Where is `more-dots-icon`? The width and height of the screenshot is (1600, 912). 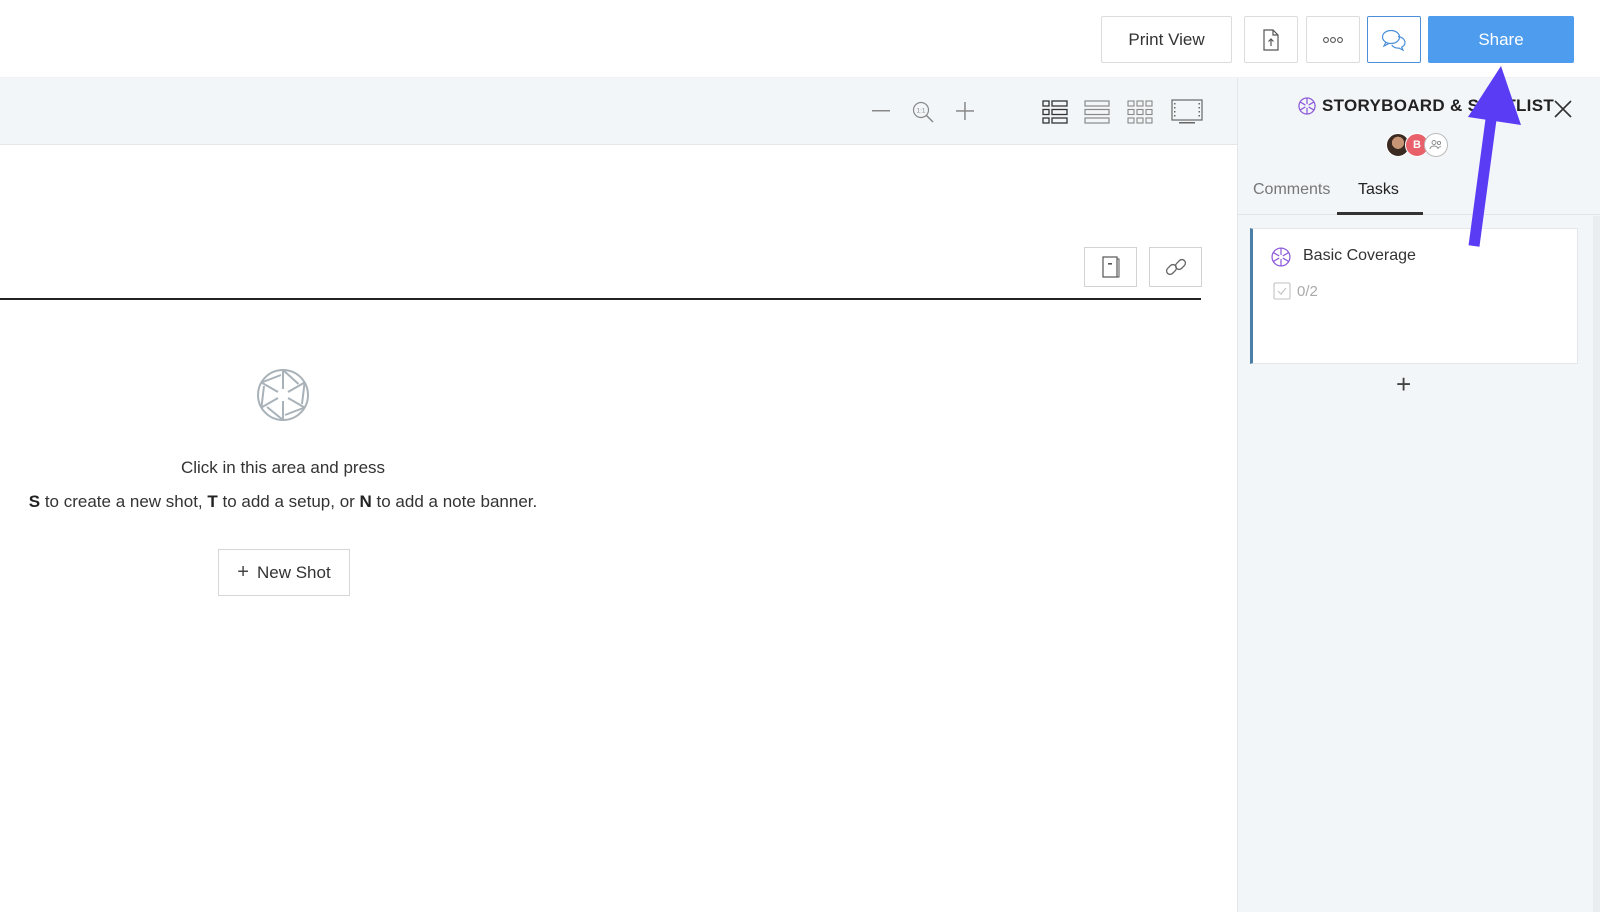 more-dots-icon is located at coordinates (1333, 39).